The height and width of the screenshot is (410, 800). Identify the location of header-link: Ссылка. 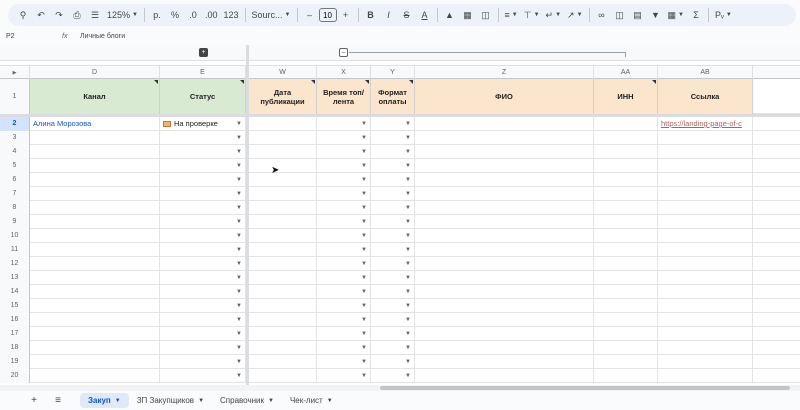
(705, 96).